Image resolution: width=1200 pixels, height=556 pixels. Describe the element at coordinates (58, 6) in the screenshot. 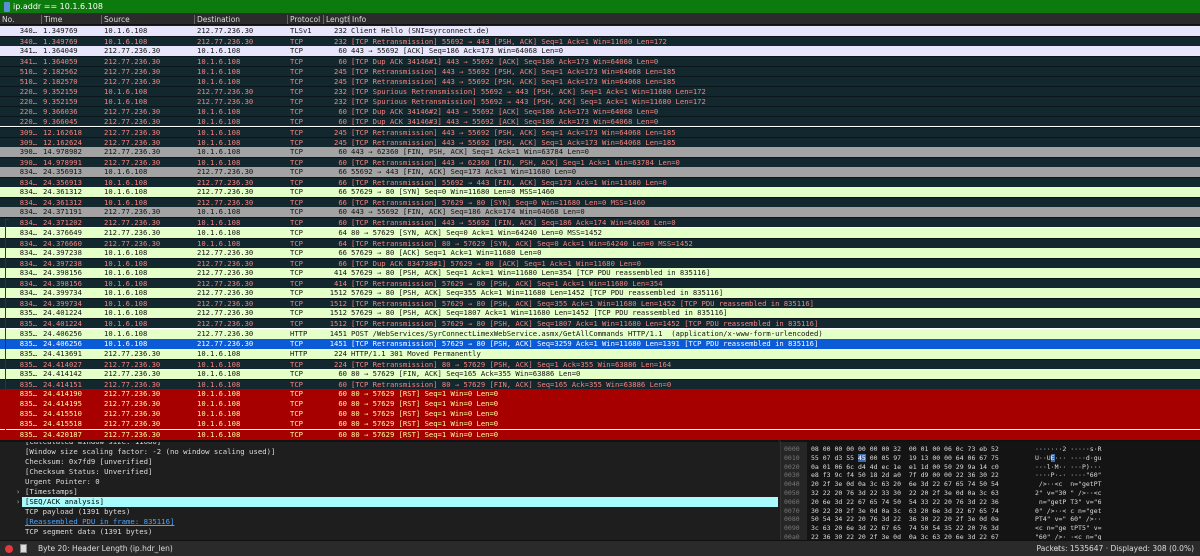

I see `display-filter-input: ip.addr == 10.1.6.108` at that location.